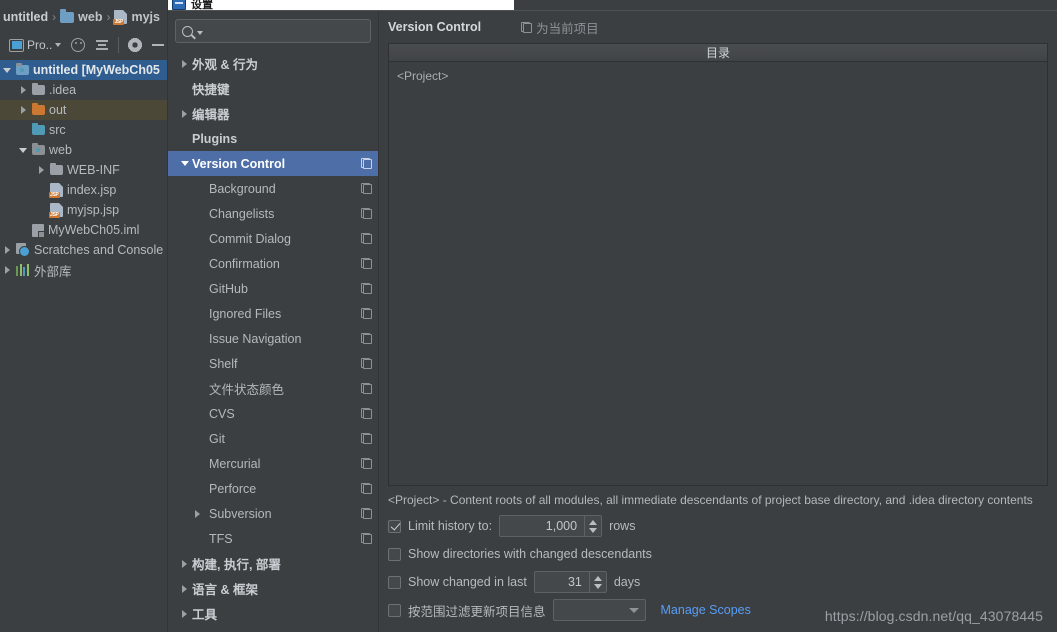  What do you see at coordinates (542, 526) in the screenshot?
I see `limit-history-value: 1,000` at bounding box center [542, 526].